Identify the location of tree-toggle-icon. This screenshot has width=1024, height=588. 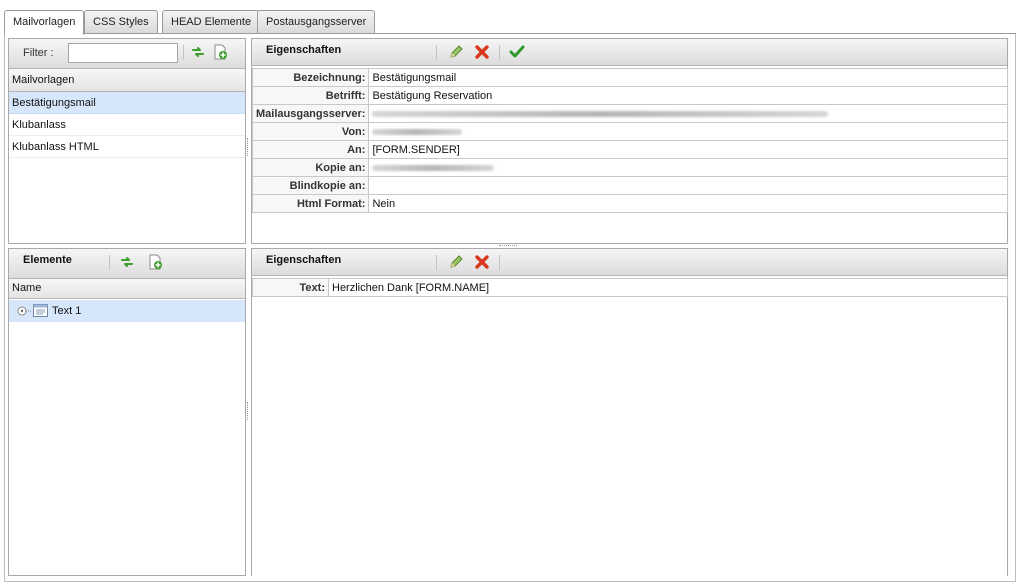
(24, 312).